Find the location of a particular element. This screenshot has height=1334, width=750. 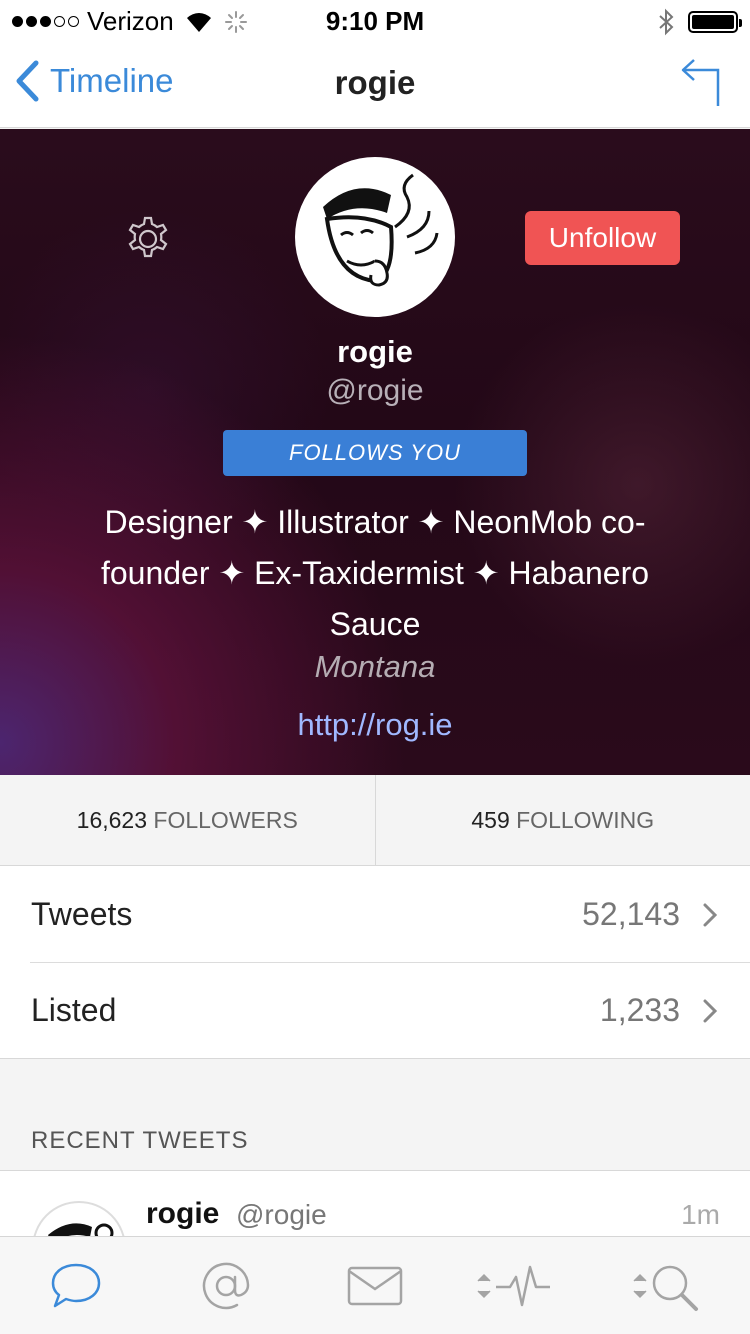

followers-stat: 16,623 FOLLOWERS is located at coordinates (187, 820).